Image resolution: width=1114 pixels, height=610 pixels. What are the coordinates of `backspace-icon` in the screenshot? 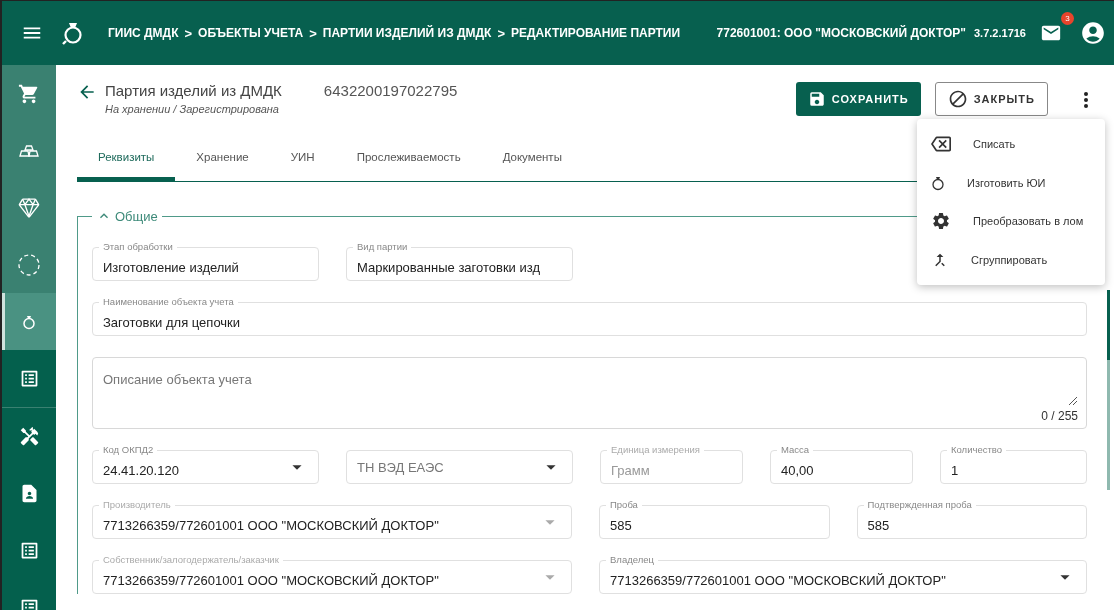 It's located at (941, 144).